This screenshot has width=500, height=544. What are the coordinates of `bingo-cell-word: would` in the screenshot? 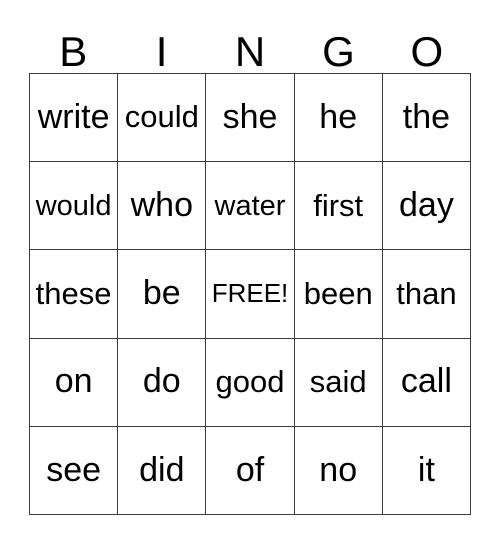 It's located at (73, 205).